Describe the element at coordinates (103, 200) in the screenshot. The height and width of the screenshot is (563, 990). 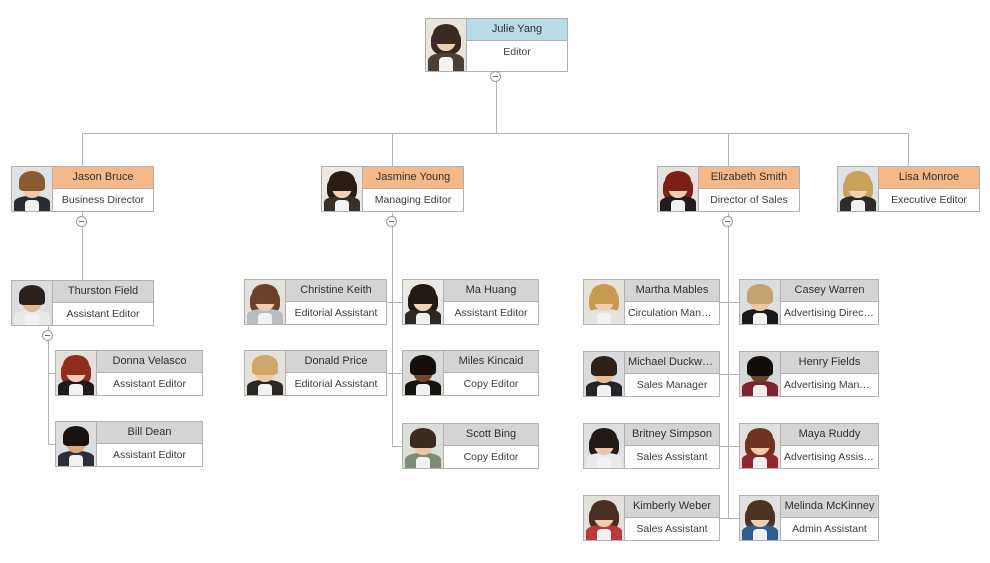
I see `node-title: Business Director` at that location.